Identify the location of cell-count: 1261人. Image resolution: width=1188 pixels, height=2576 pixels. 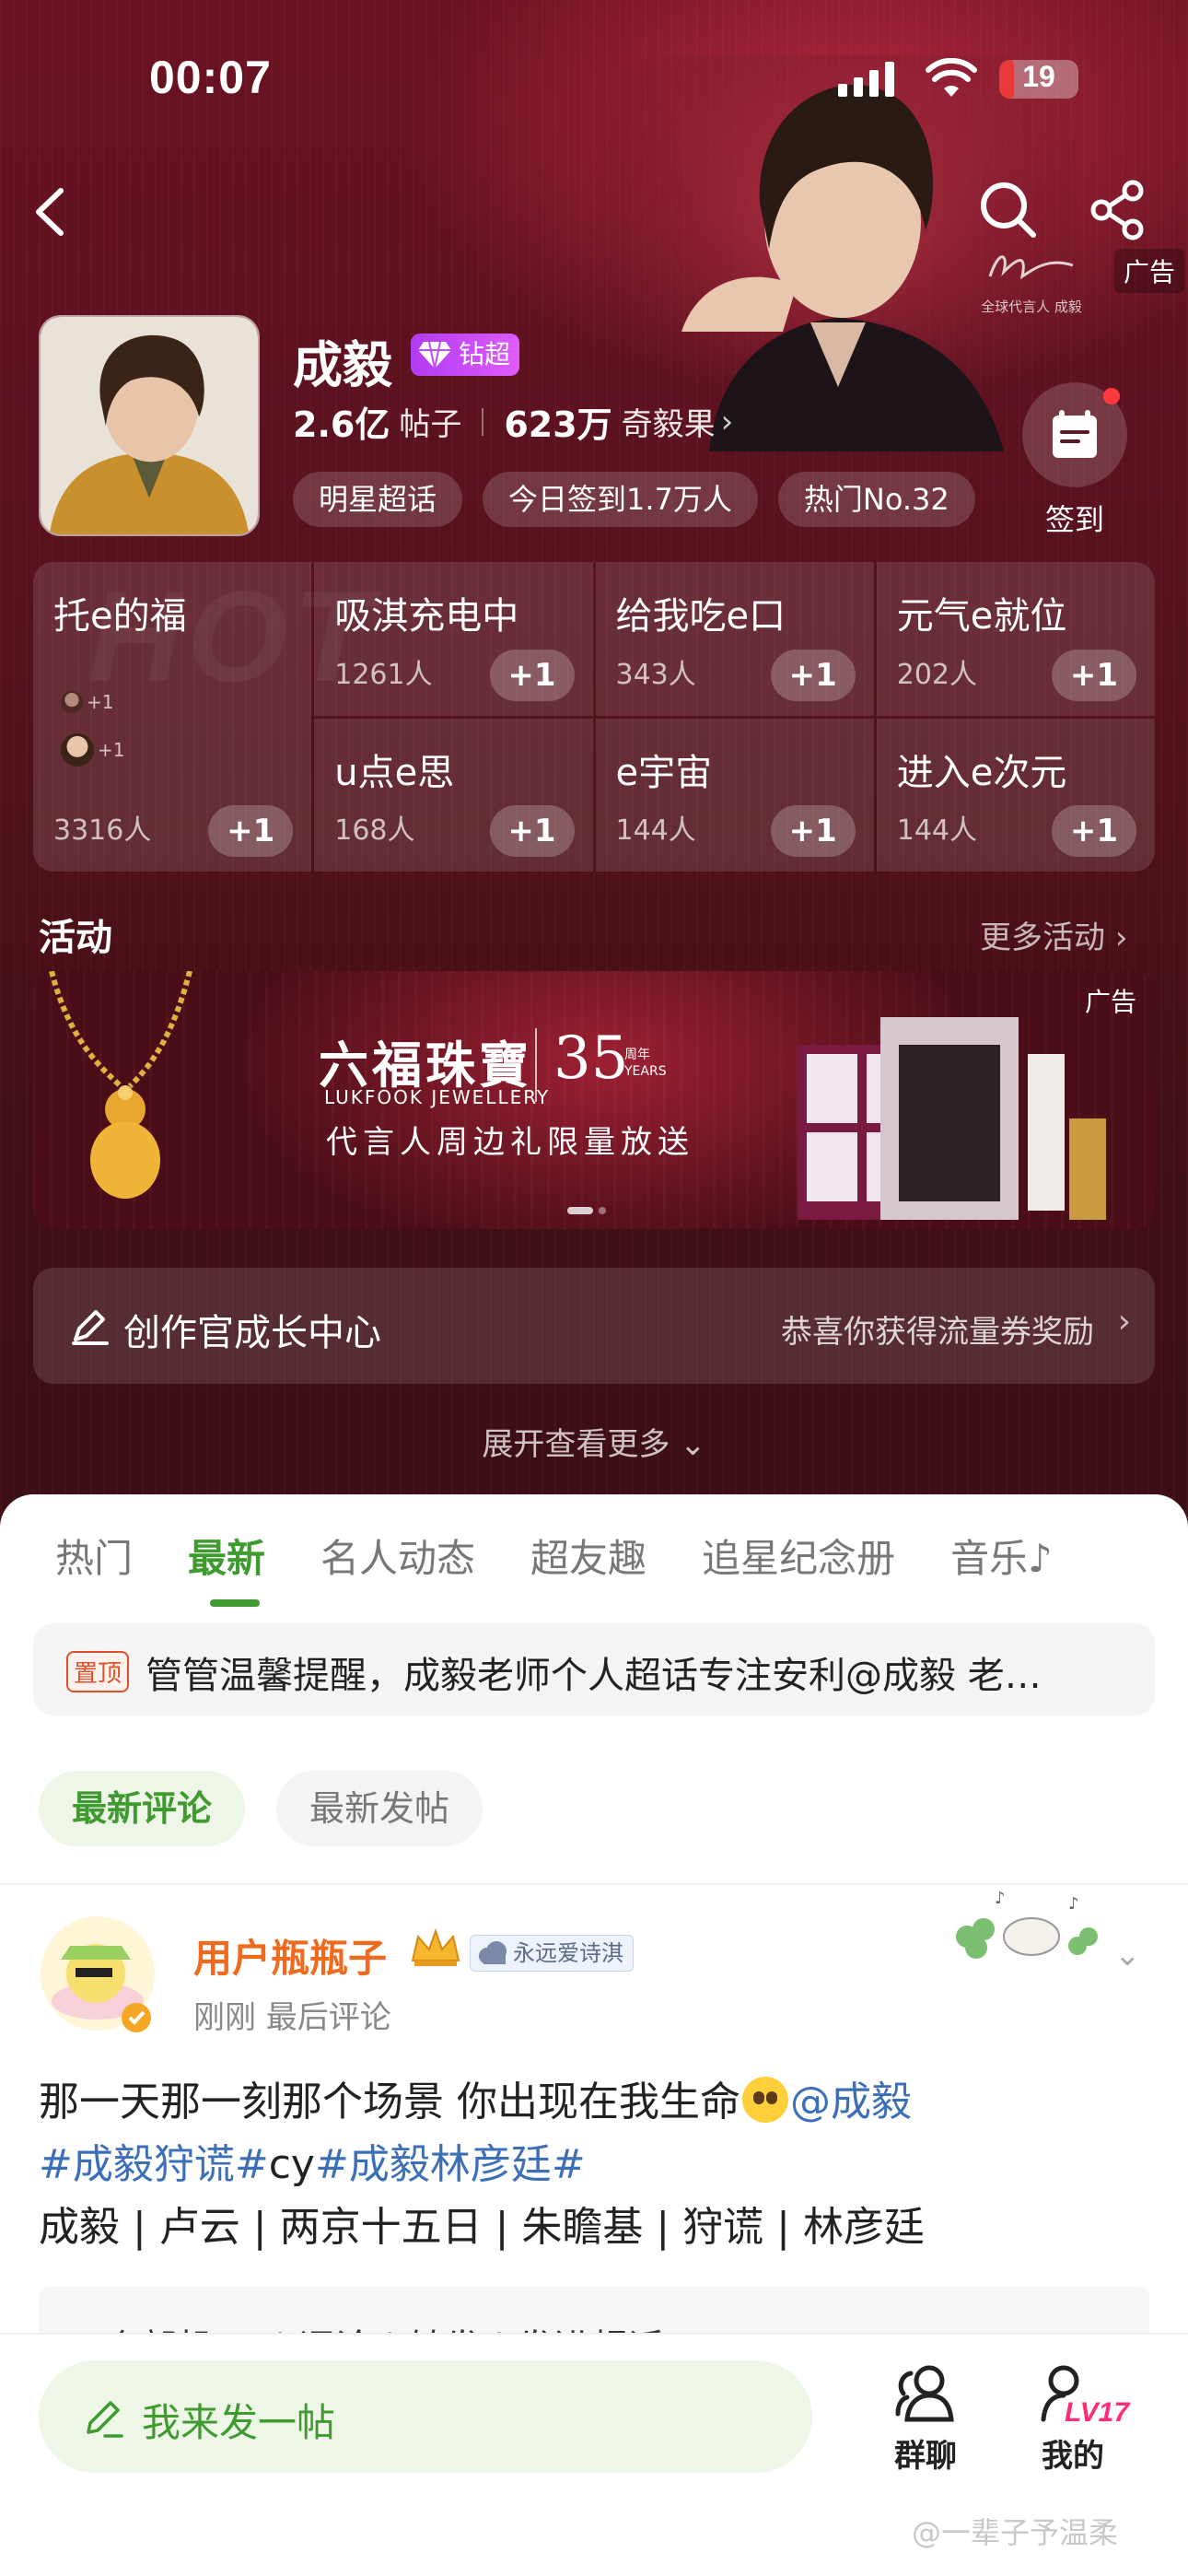
(383, 674).